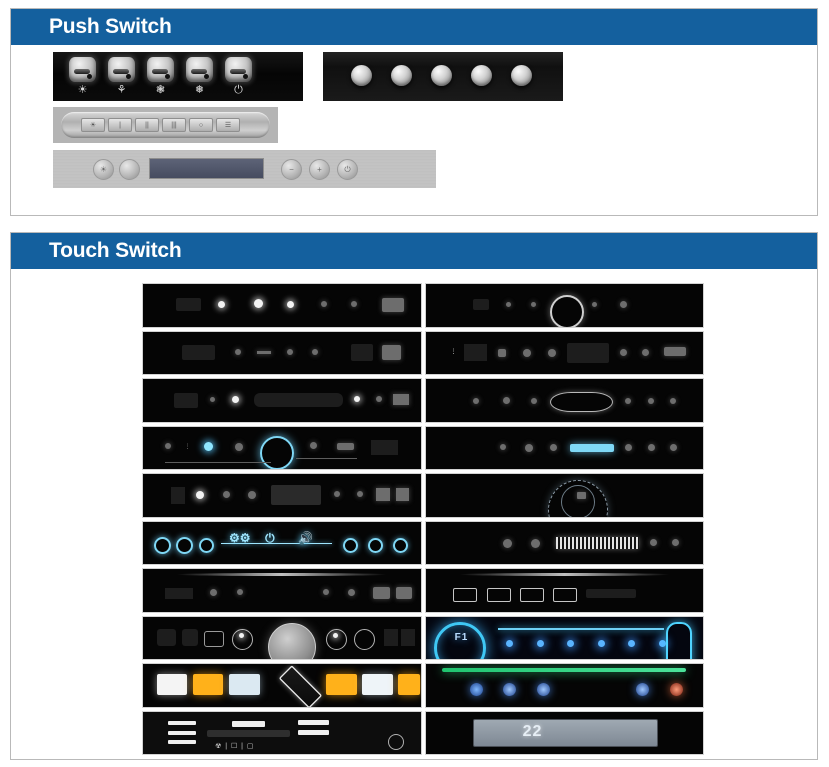 Image resolution: width=829 pixels, height=767 pixels. What do you see at coordinates (115, 250) in the screenshot?
I see `touch-switch-title: Touch Switch` at bounding box center [115, 250].